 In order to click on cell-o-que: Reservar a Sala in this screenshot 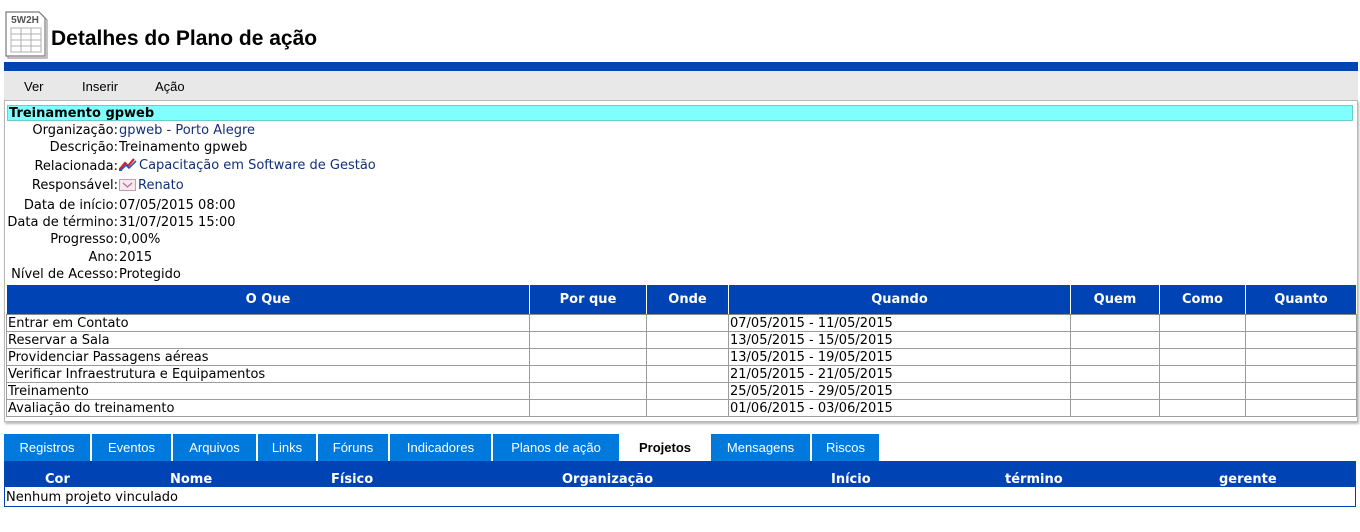, I will do `click(268, 340)`.